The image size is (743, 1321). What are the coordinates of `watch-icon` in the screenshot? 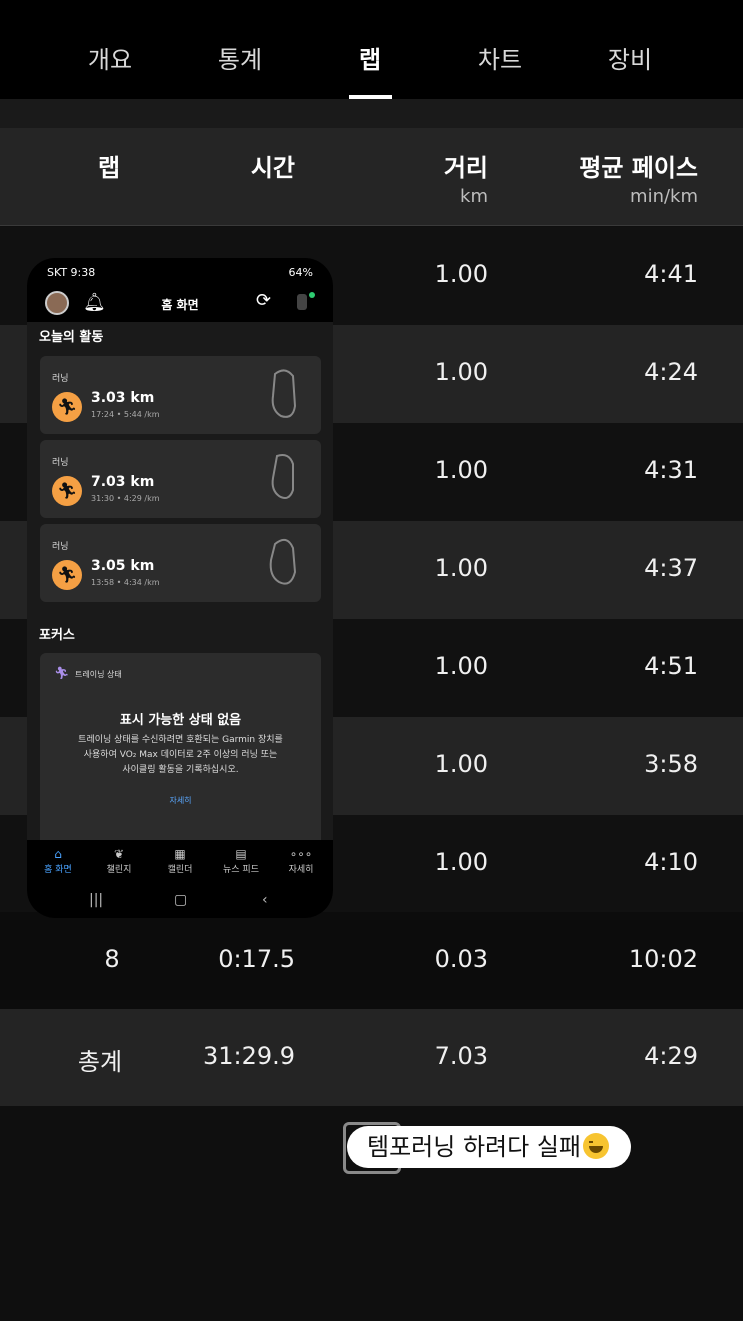 It's located at (302, 302).